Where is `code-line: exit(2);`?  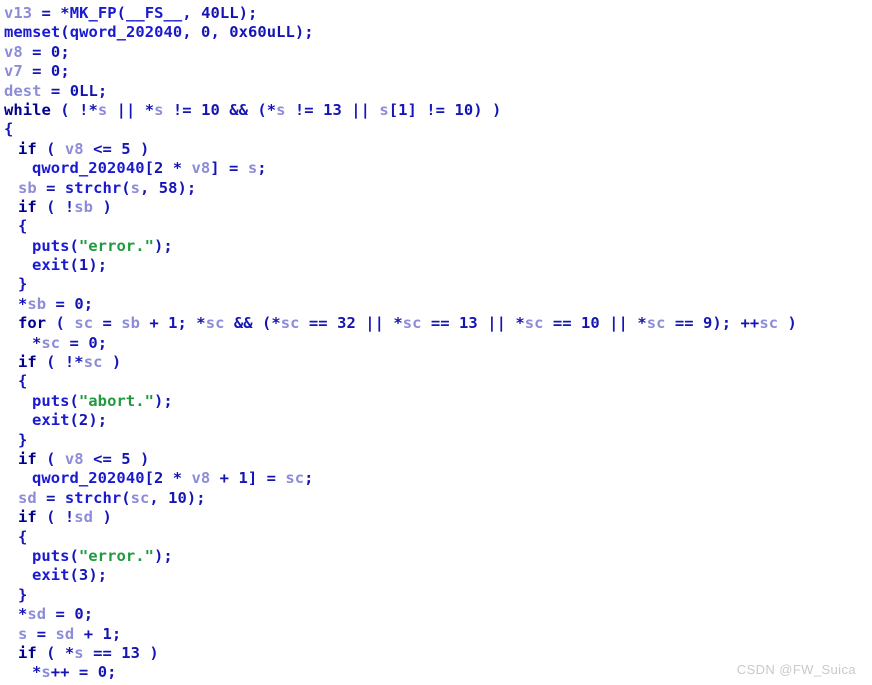
code-line: exit(2); is located at coordinates (438, 420).